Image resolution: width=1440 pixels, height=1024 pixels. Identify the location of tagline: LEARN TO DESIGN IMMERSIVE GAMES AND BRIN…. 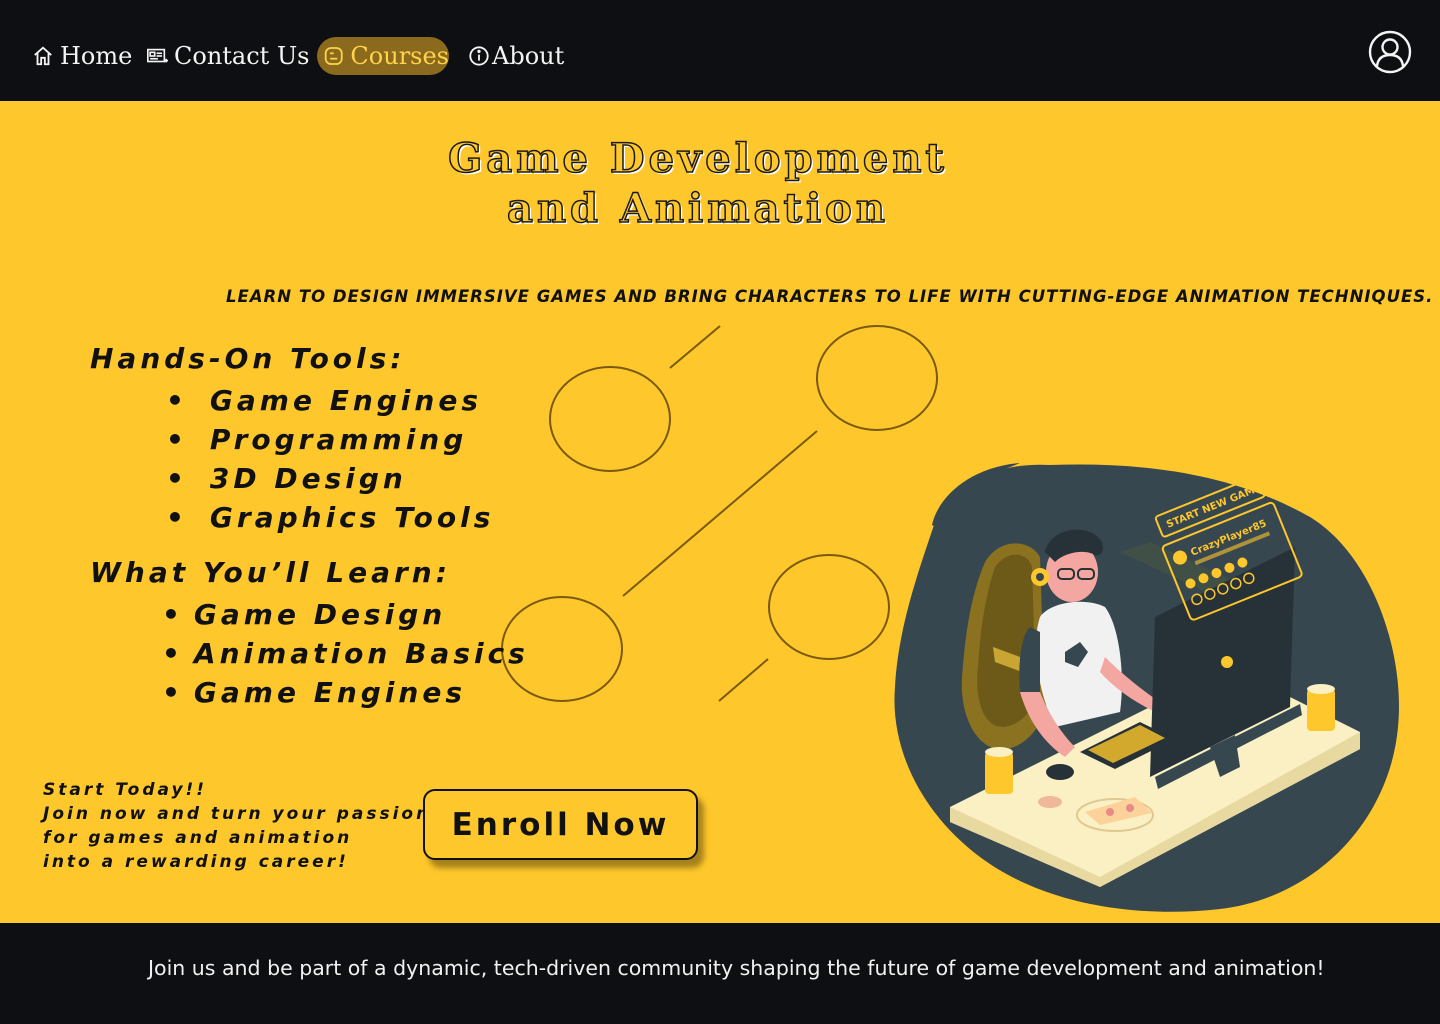
(830, 296).